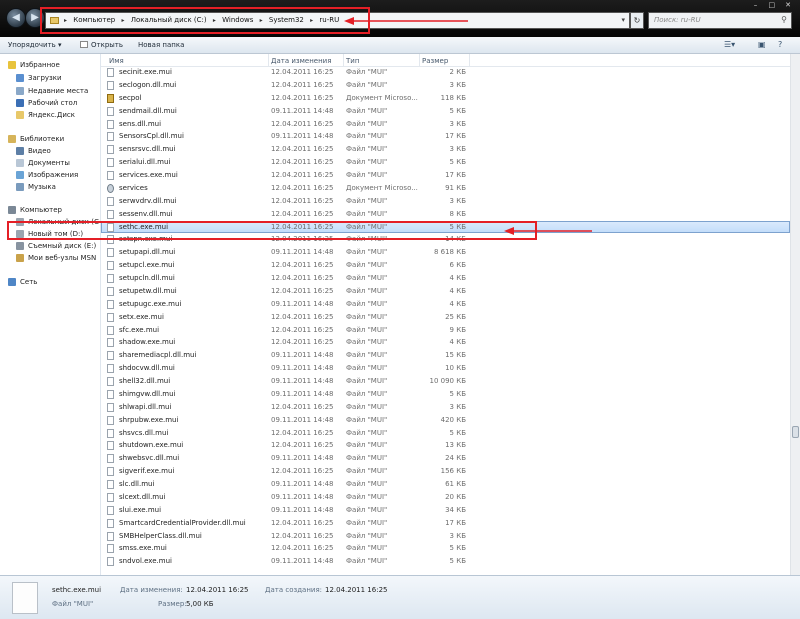 The image size is (800, 619). I want to click on file-size: 25 КБ, so click(455, 316).